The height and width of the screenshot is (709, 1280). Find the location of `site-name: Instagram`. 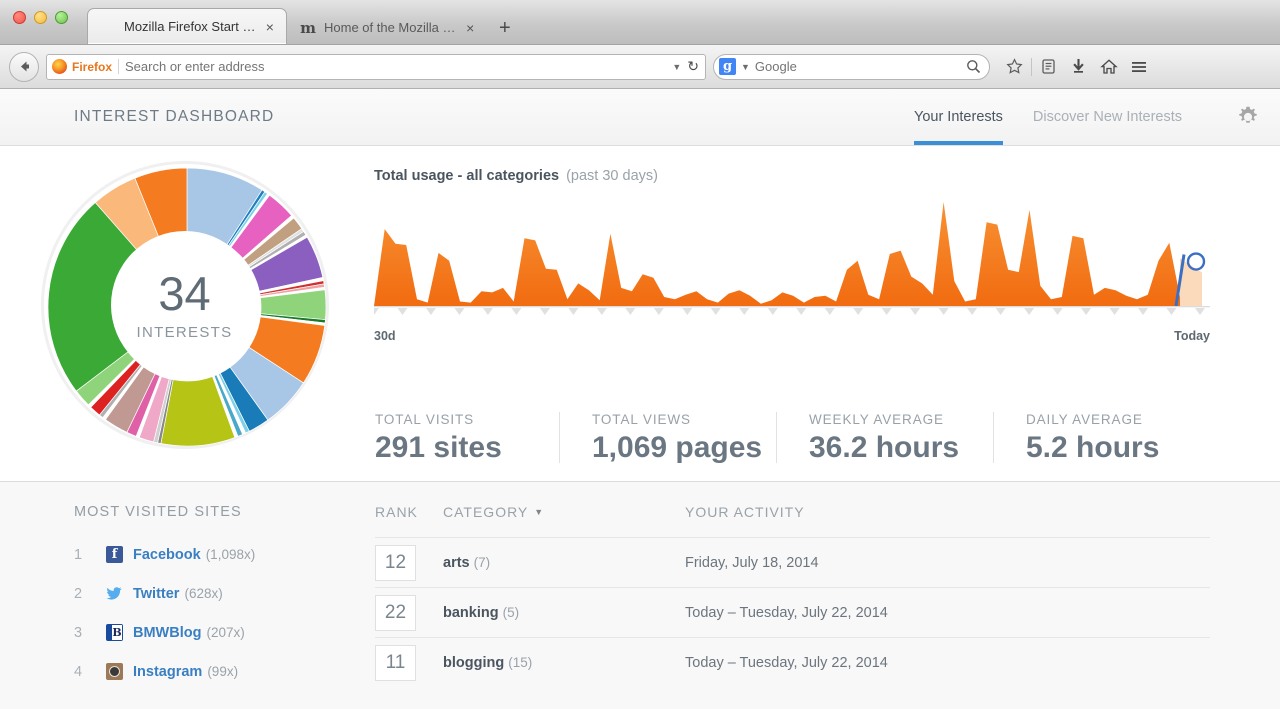

site-name: Instagram is located at coordinates (167, 672).